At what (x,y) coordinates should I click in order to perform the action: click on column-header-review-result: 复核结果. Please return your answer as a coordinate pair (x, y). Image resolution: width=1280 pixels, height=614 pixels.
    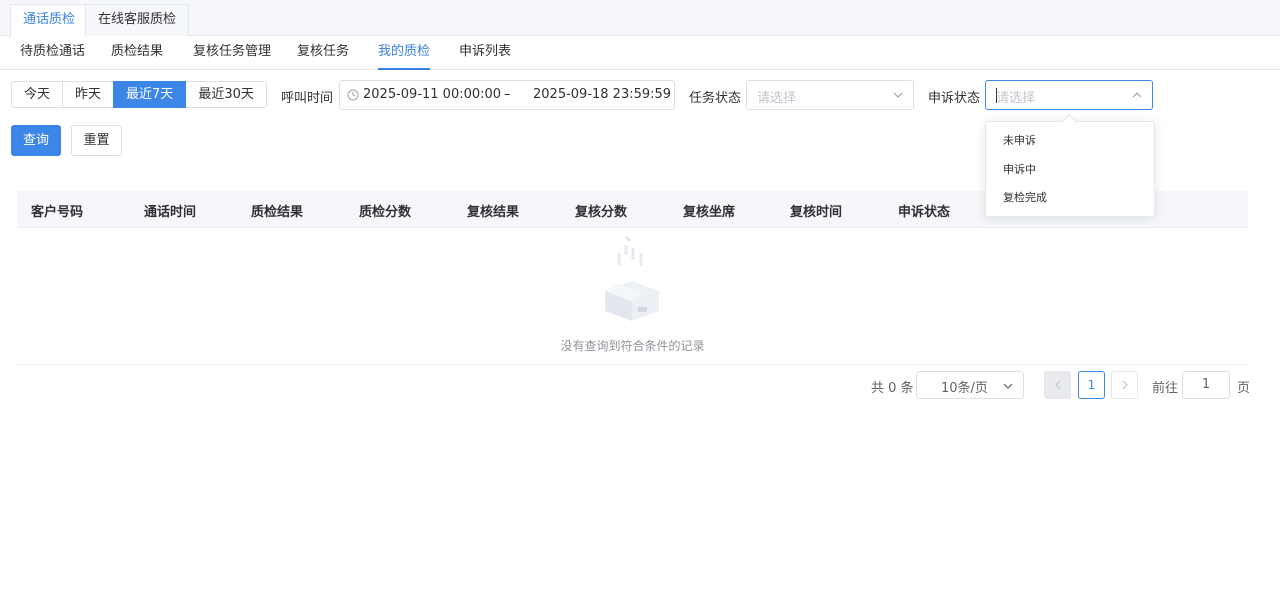
    Looking at the image, I should click on (493, 210).